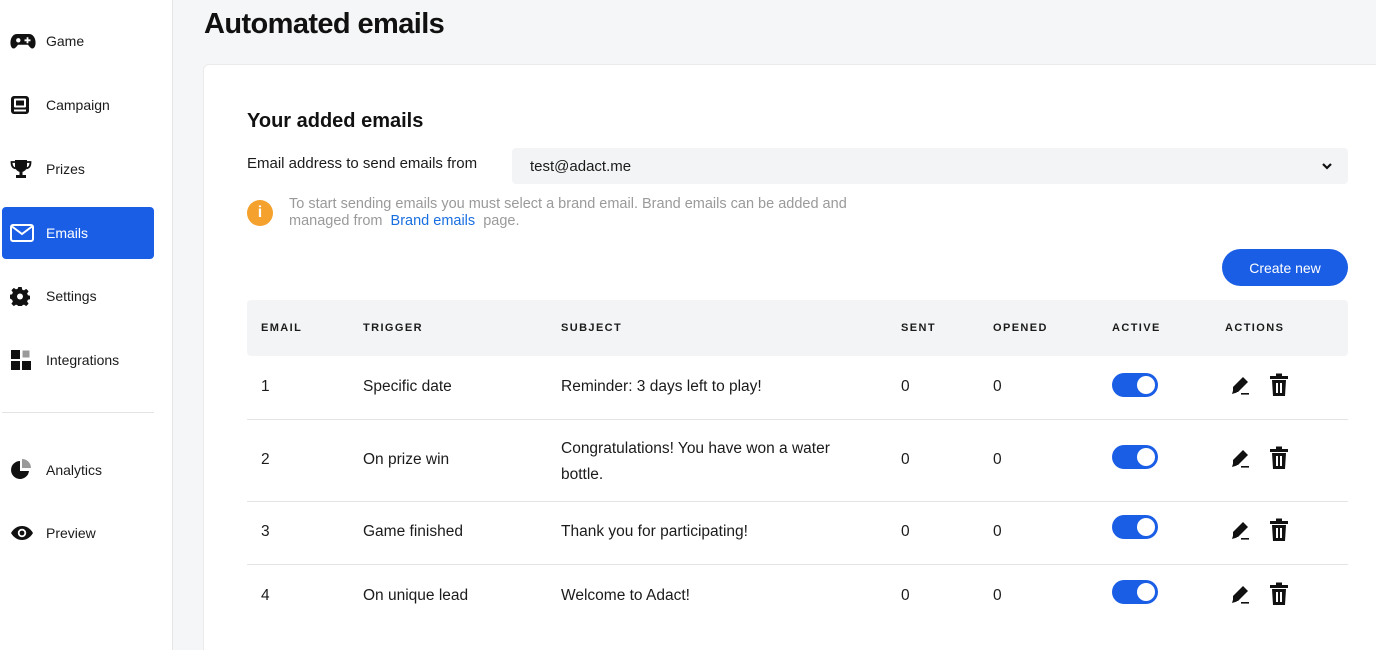 Image resolution: width=1376 pixels, height=650 pixels. I want to click on sidebar-item-emails: Emails, so click(78, 233).